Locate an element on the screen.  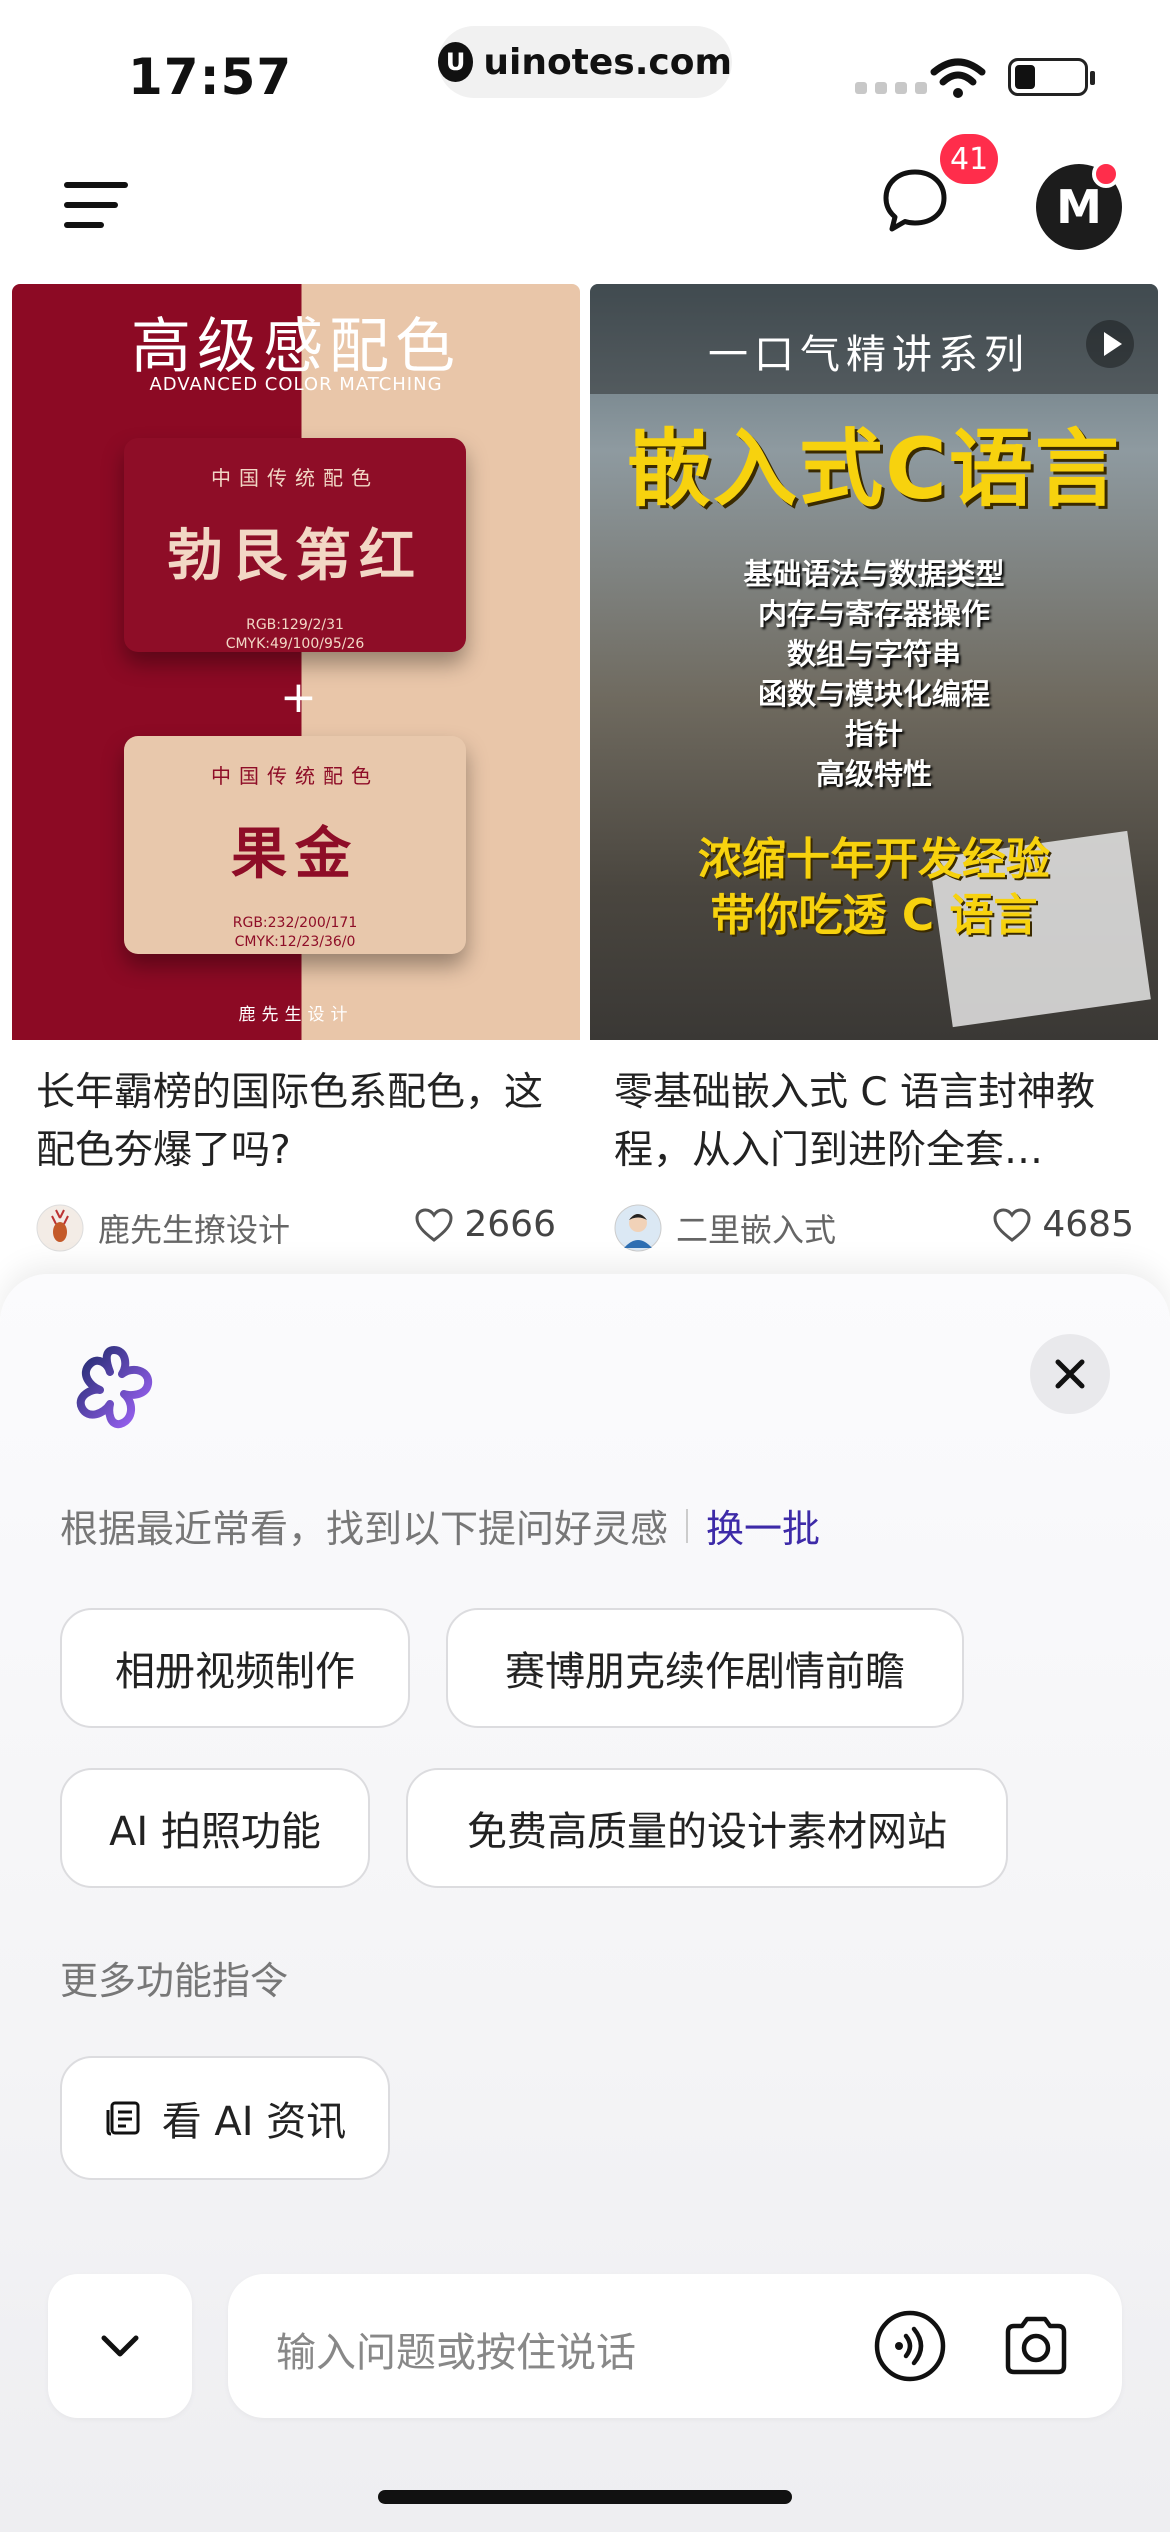
suggestion-chip: 免费高质量的设计素材网站 is located at coordinates (707, 1828).